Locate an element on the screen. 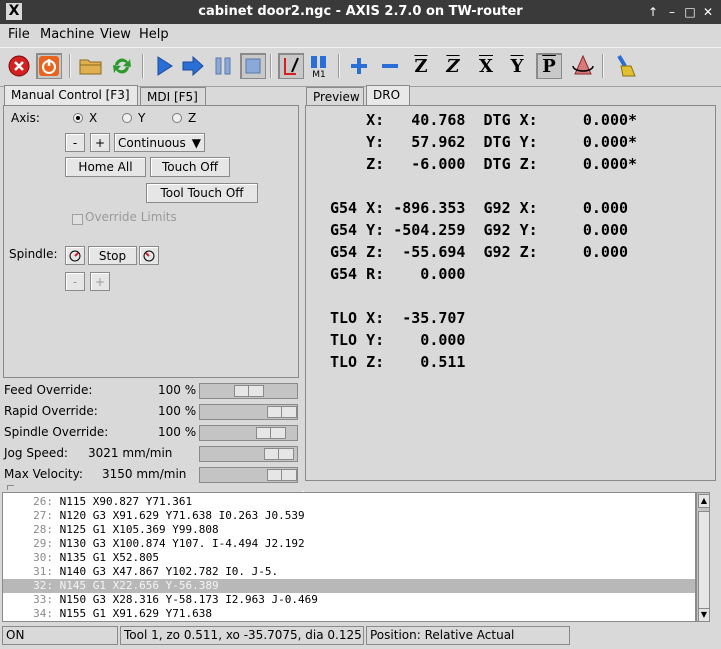 The image size is (721, 649). max-velocity-slider is located at coordinates (248, 475).